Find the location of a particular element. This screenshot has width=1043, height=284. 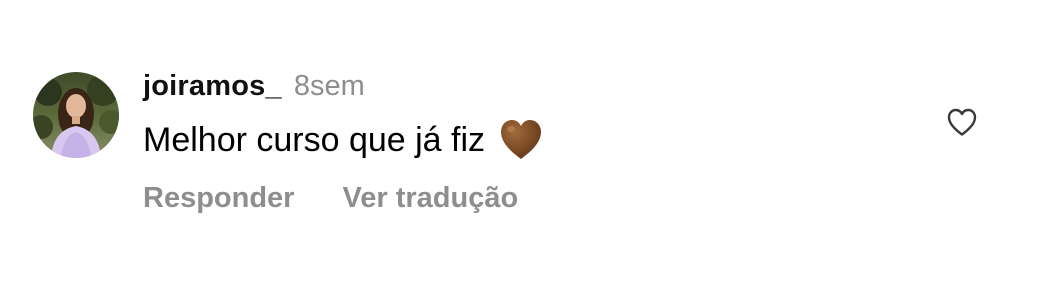

like-button is located at coordinates (962, 122).